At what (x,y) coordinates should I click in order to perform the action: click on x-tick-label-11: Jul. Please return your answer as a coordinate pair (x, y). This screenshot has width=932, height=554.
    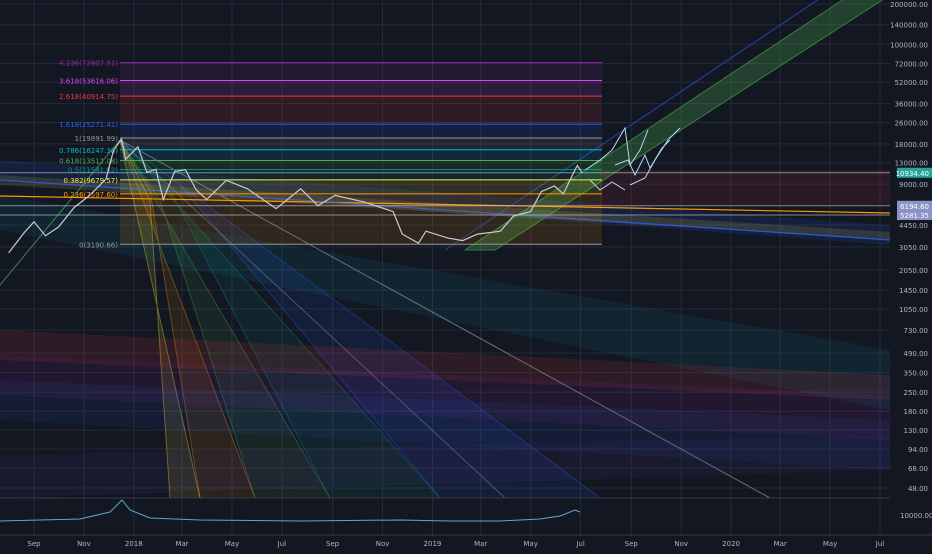
    Looking at the image, I should click on (580, 544).